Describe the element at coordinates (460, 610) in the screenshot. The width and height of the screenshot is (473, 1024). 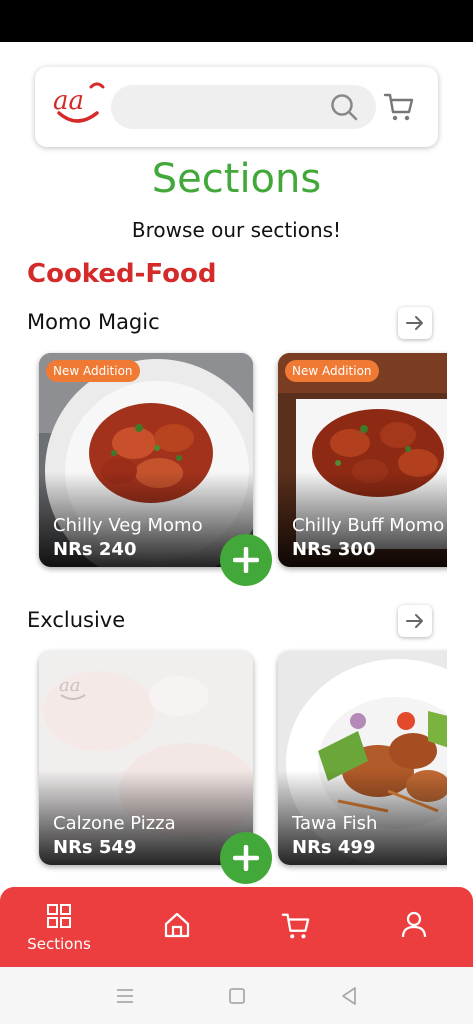
I see `scroll-clip` at that location.